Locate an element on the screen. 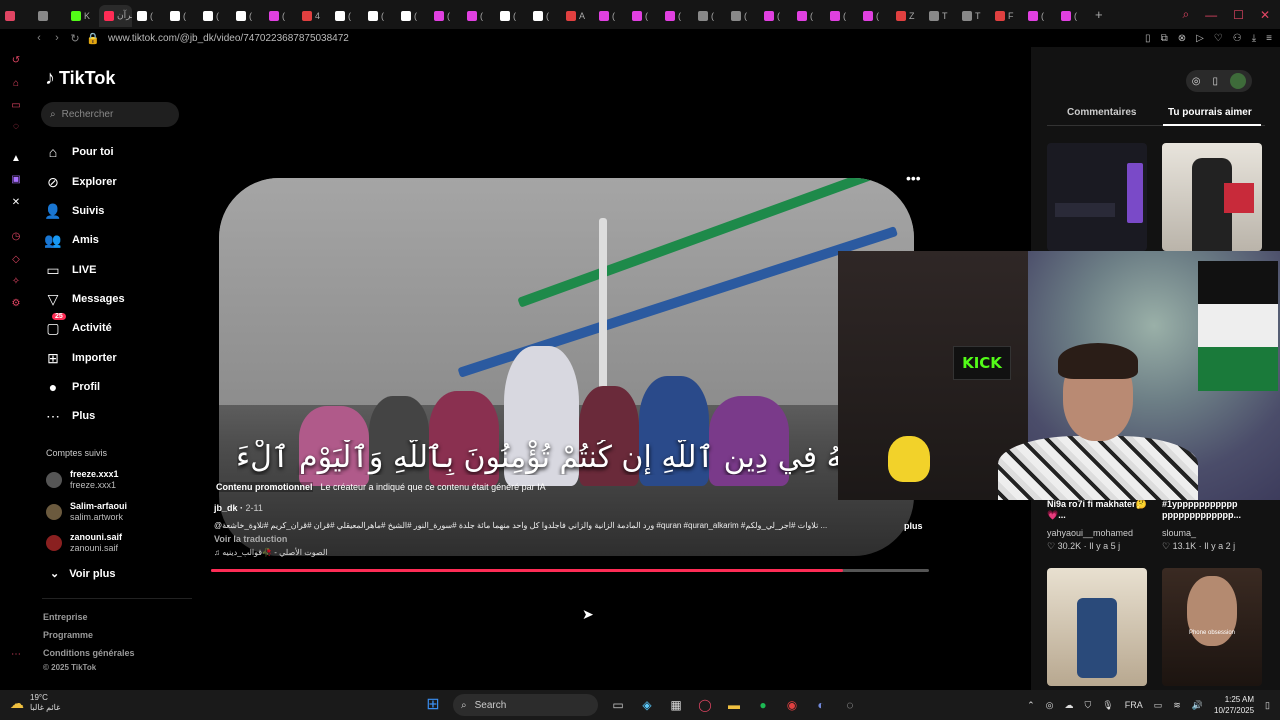 The height and width of the screenshot is (720, 1280). sidebar-item-home: ⌂ Pour toi is located at coordinates (79, 152).